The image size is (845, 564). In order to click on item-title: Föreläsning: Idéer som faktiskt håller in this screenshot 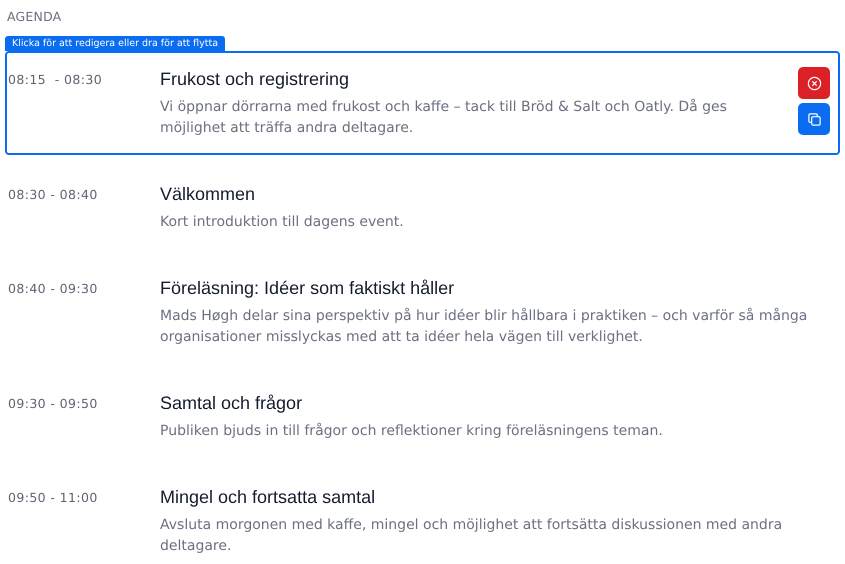, I will do `click(308, 288)`.